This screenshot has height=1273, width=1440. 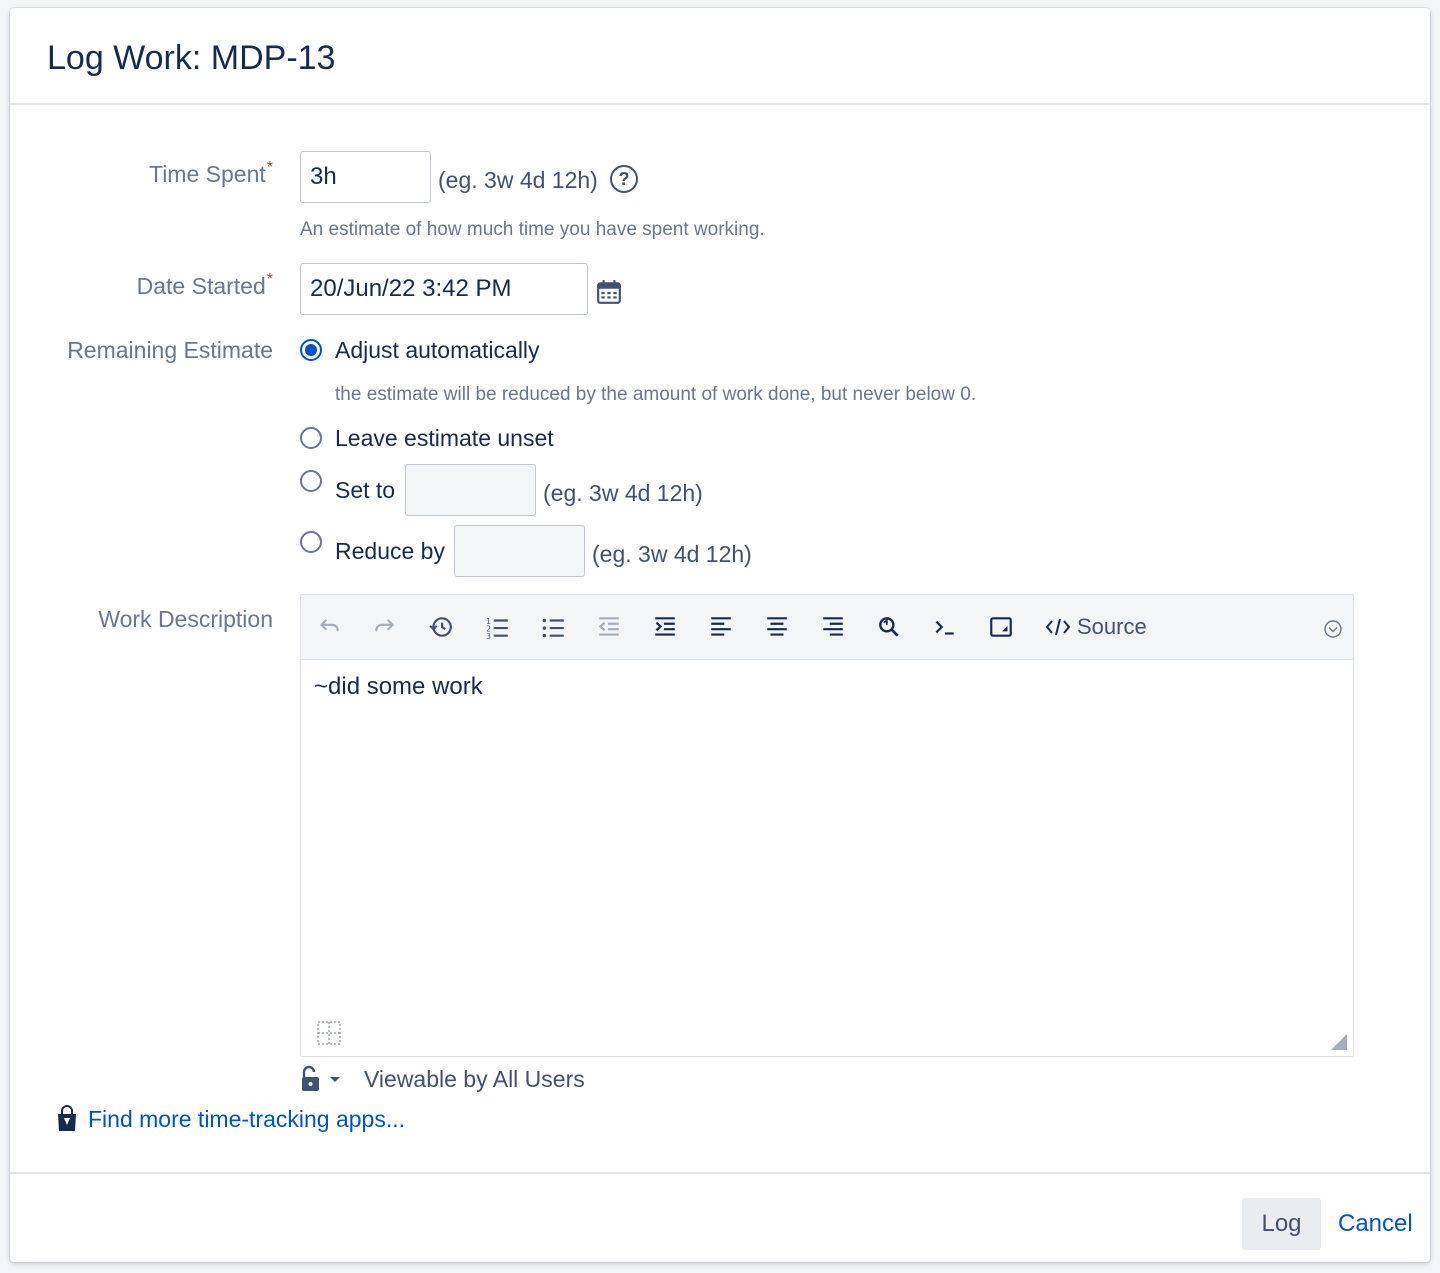 I want to click on visibility-selector: Viewable by All Users, so click(x=442, y=1079).